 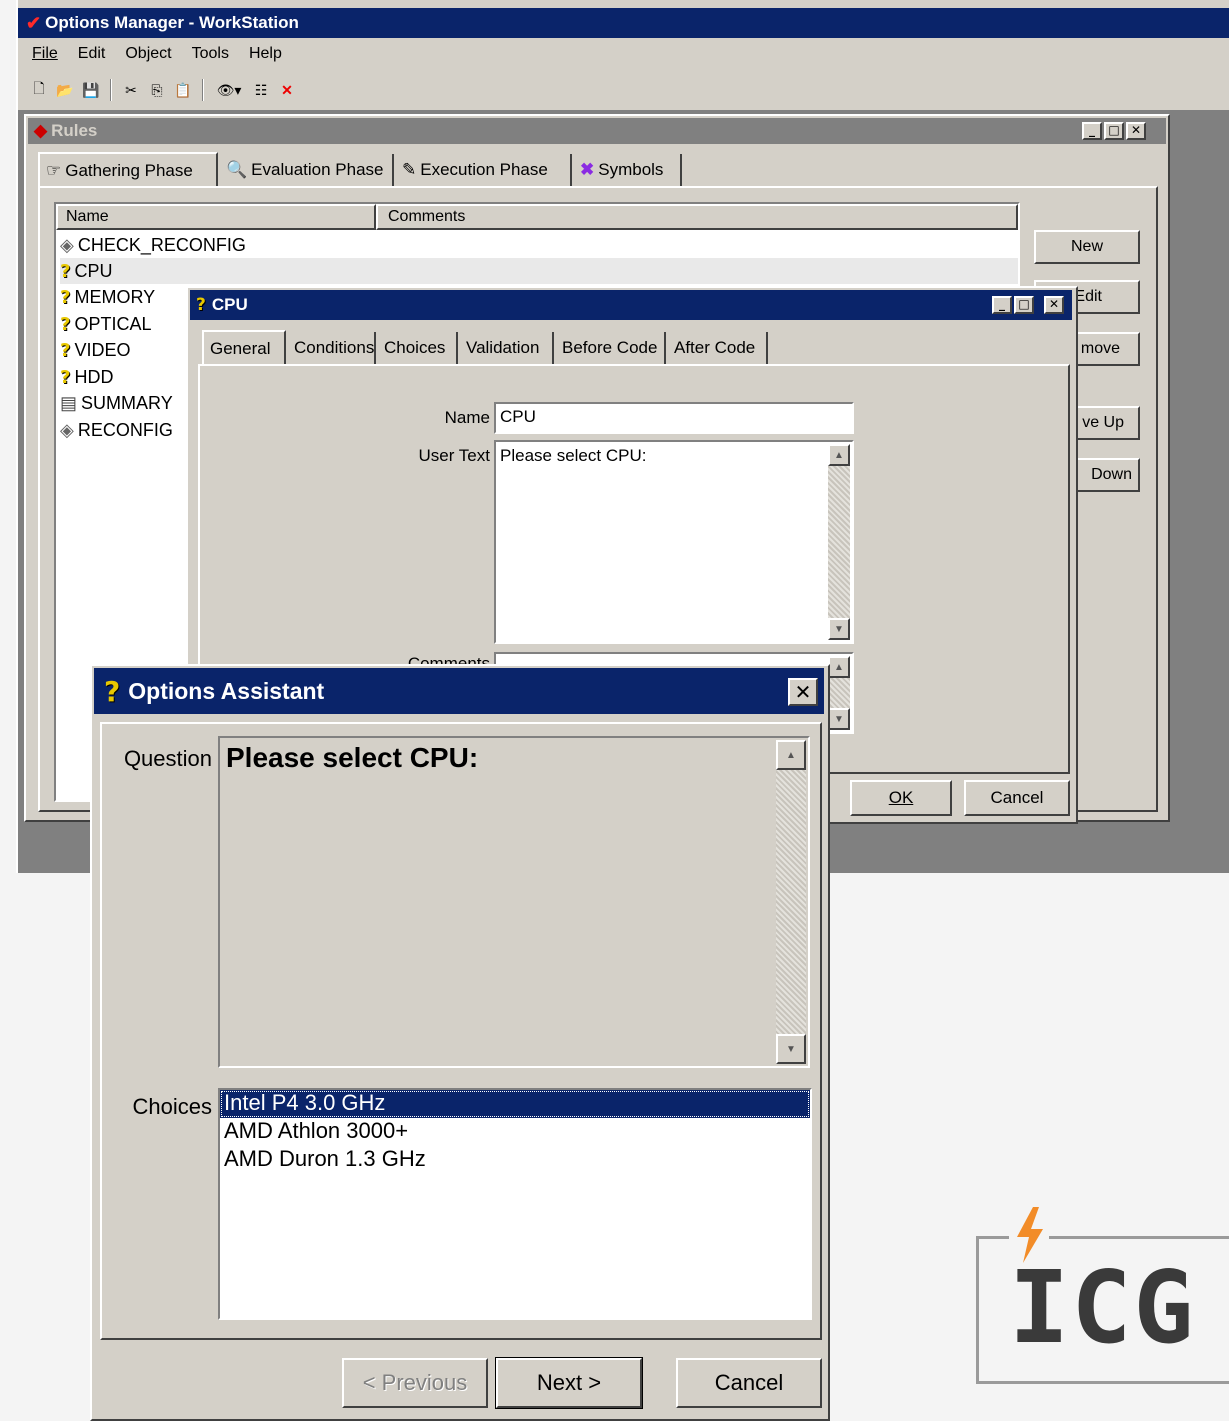 I want to click on new-file-icon: 🗋, so click(x=39, y=90).